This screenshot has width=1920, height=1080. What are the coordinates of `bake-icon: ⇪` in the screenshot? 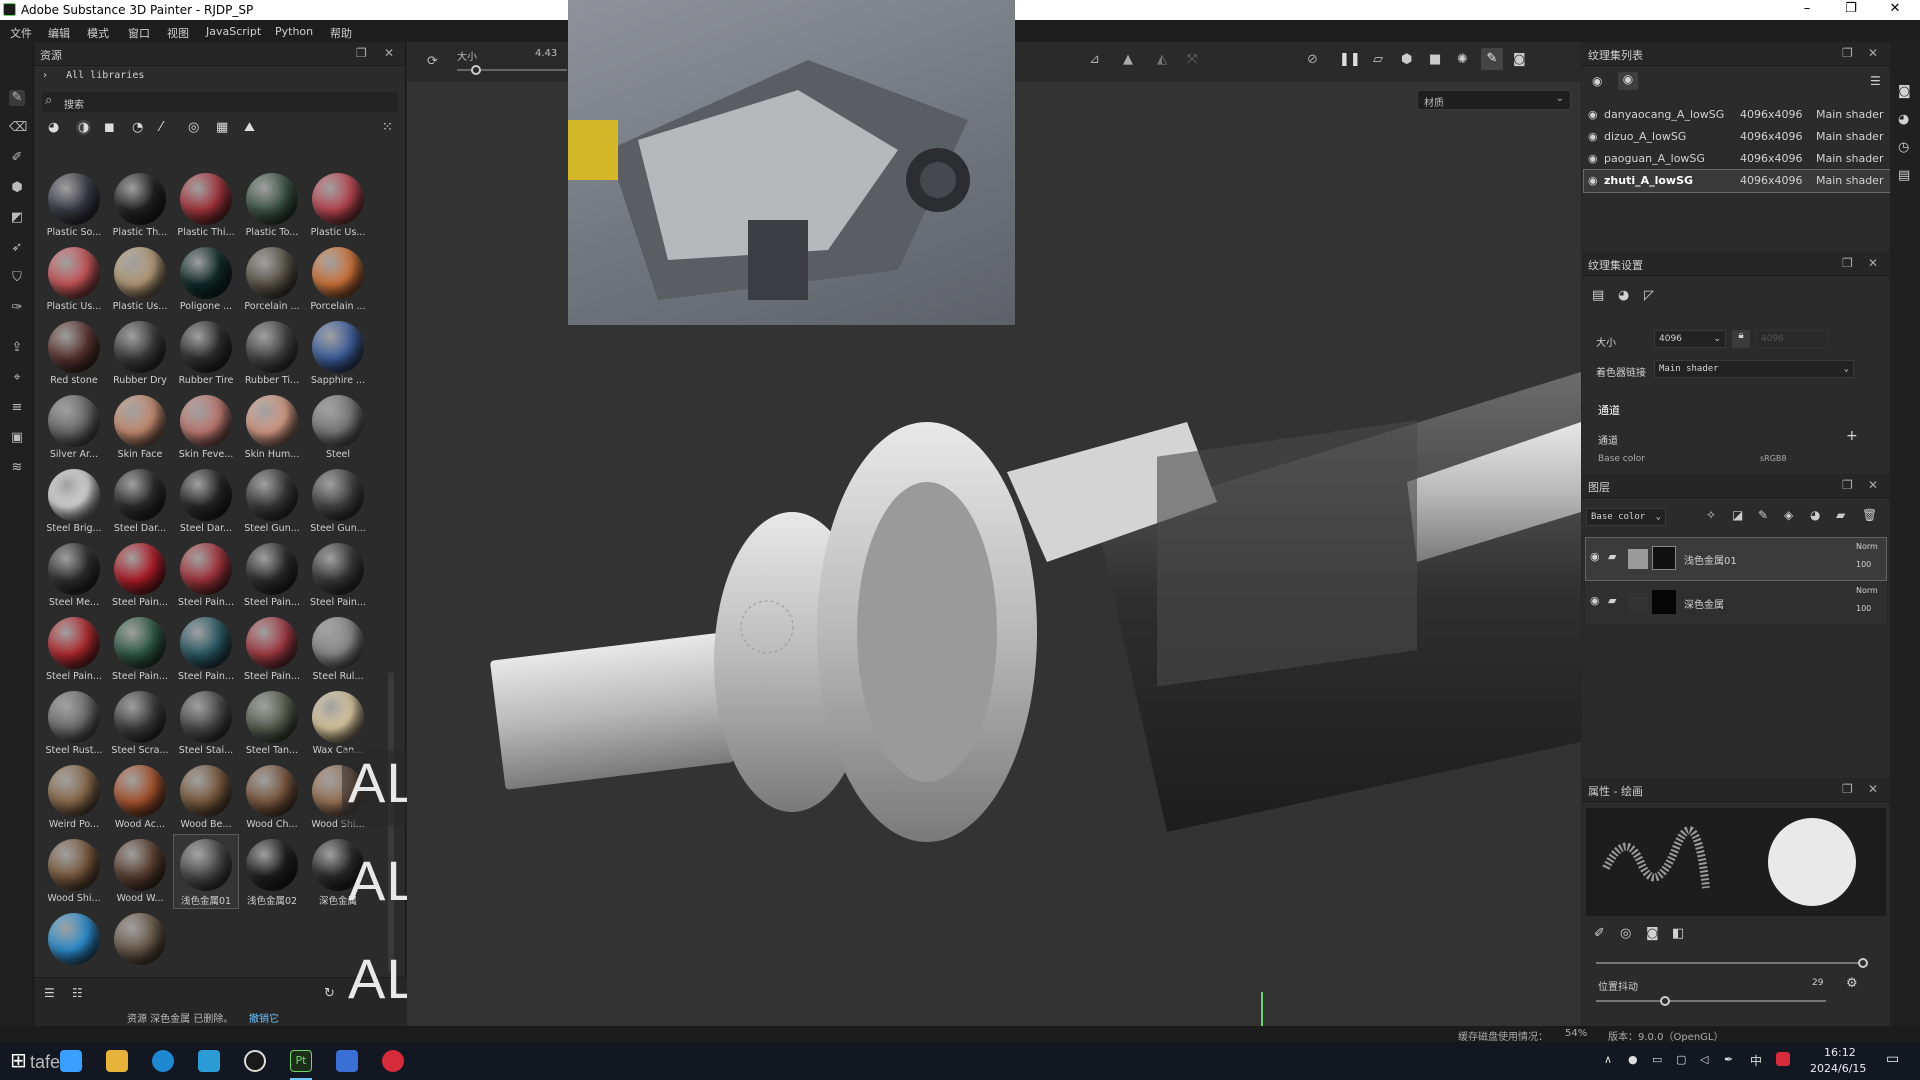 It's located at (17, 348).